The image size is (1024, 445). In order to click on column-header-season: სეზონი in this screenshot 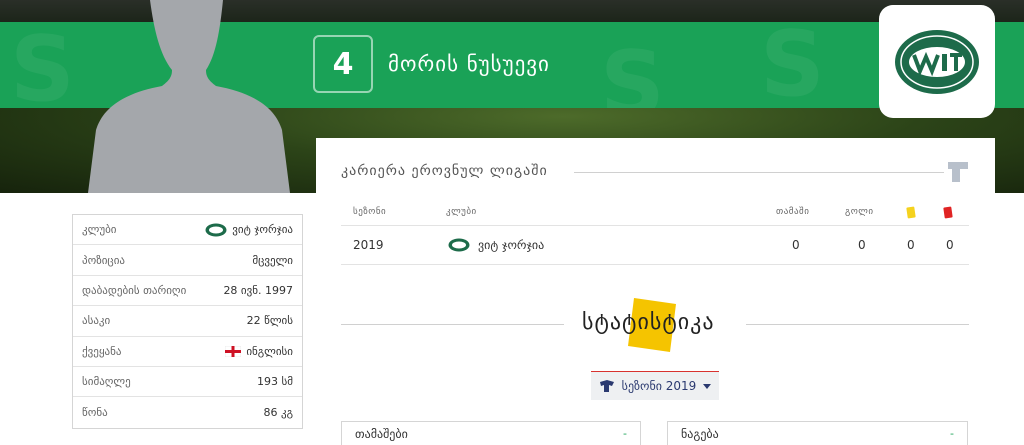, I will do `click(370, 212)`.